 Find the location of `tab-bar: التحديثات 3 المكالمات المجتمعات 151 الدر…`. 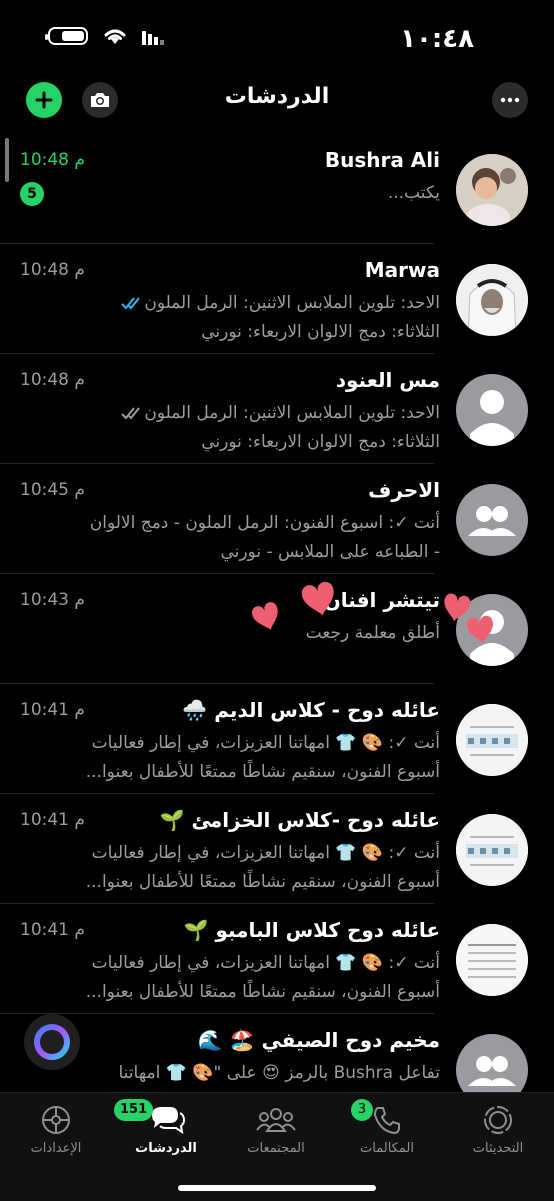

tab-bar: التحديثات 3 المكالمات المجتمعات 151 الدر… is located at coordinates (277, 1146).